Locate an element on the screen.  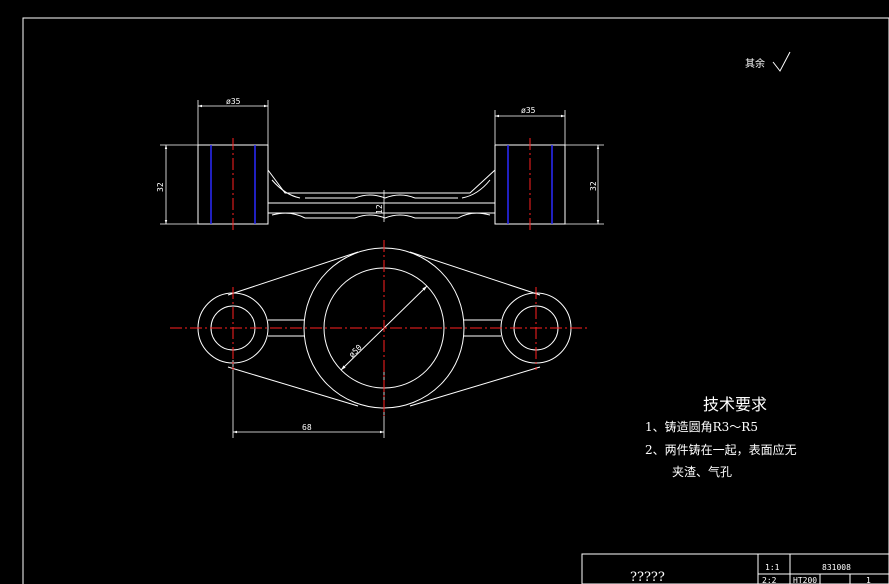
roughness-symbol: 其余 is located at coordinates (768, 61).